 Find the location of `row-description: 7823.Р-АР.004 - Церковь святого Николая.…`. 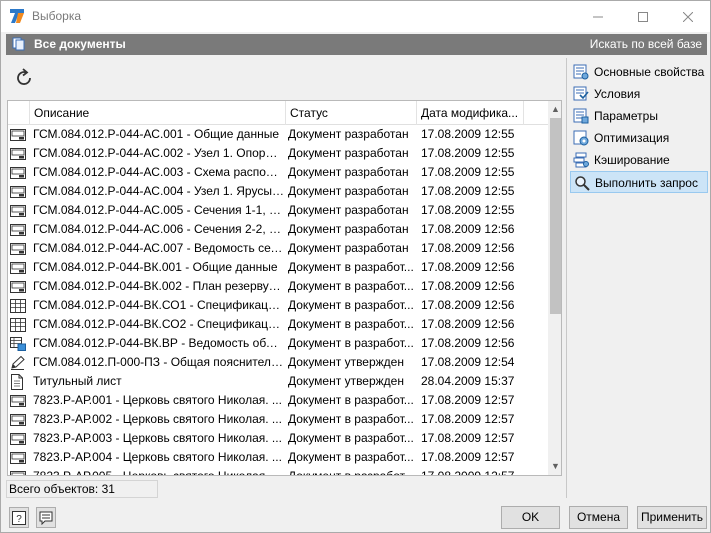

row-description: 7823.Р-АР.004 - Церковь святого Николая.… is located at coordinates (157, 457).